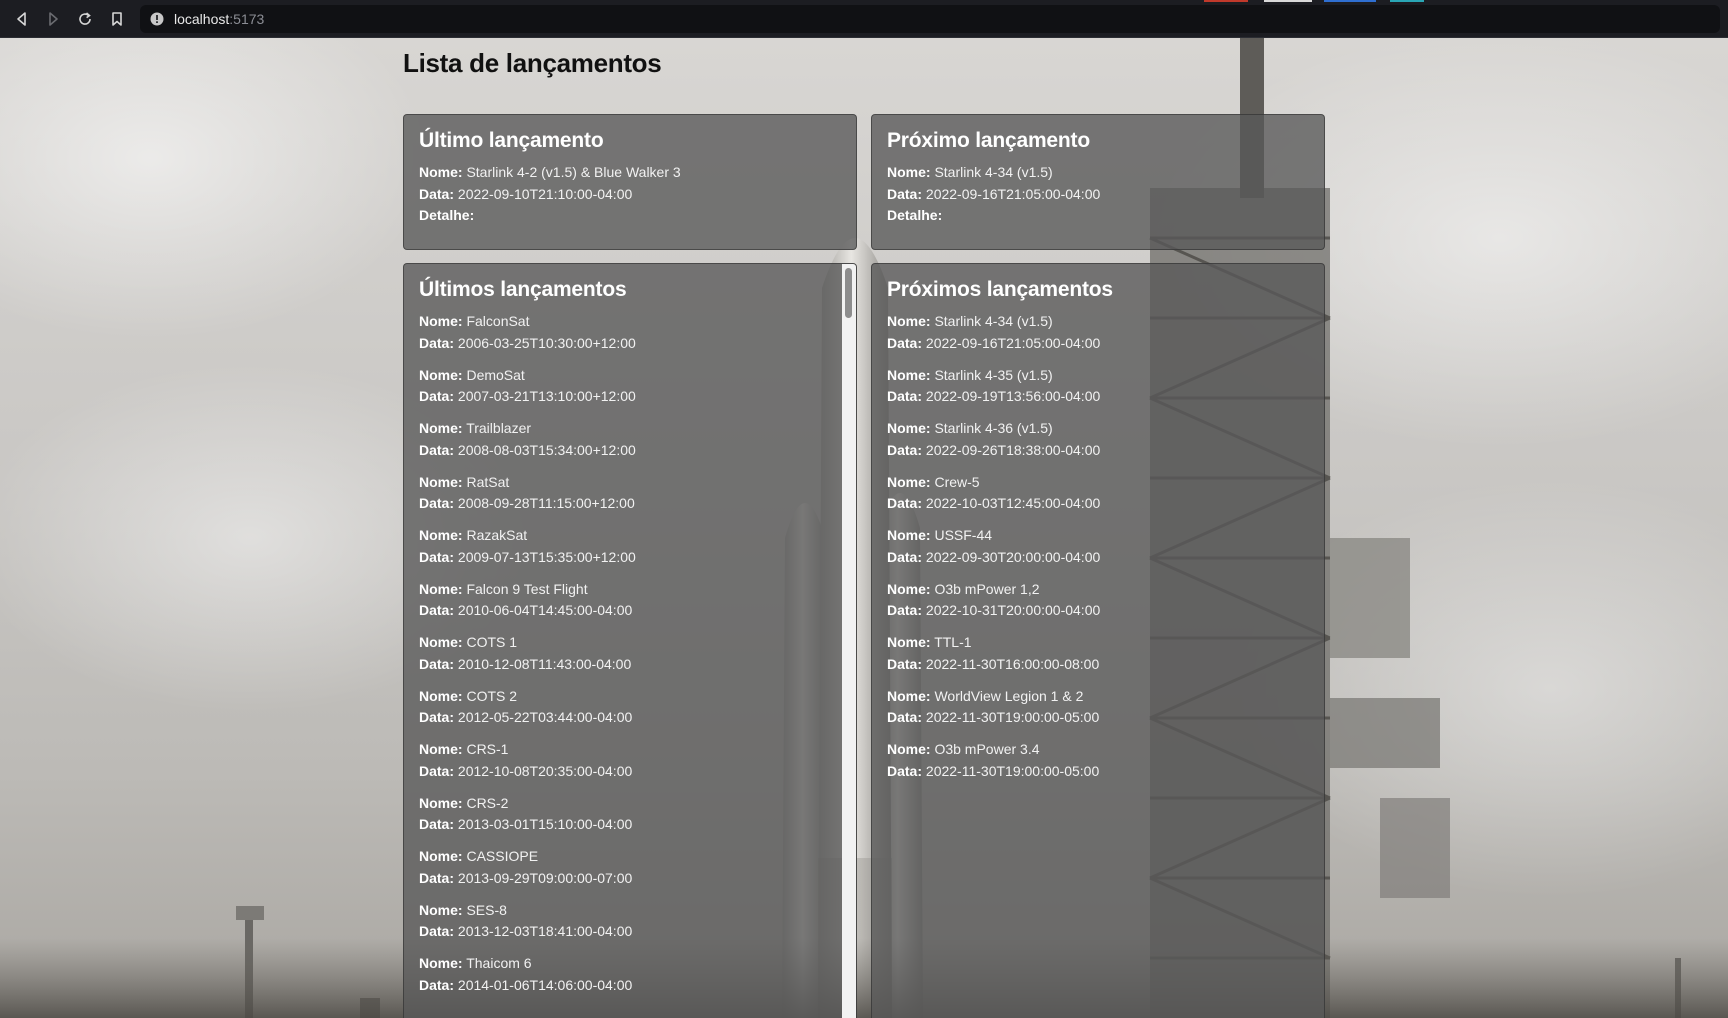  I want to click on upcoming-date-row: Data: 2022-11-30T19:00:00-05:00, so click(1098, 718).